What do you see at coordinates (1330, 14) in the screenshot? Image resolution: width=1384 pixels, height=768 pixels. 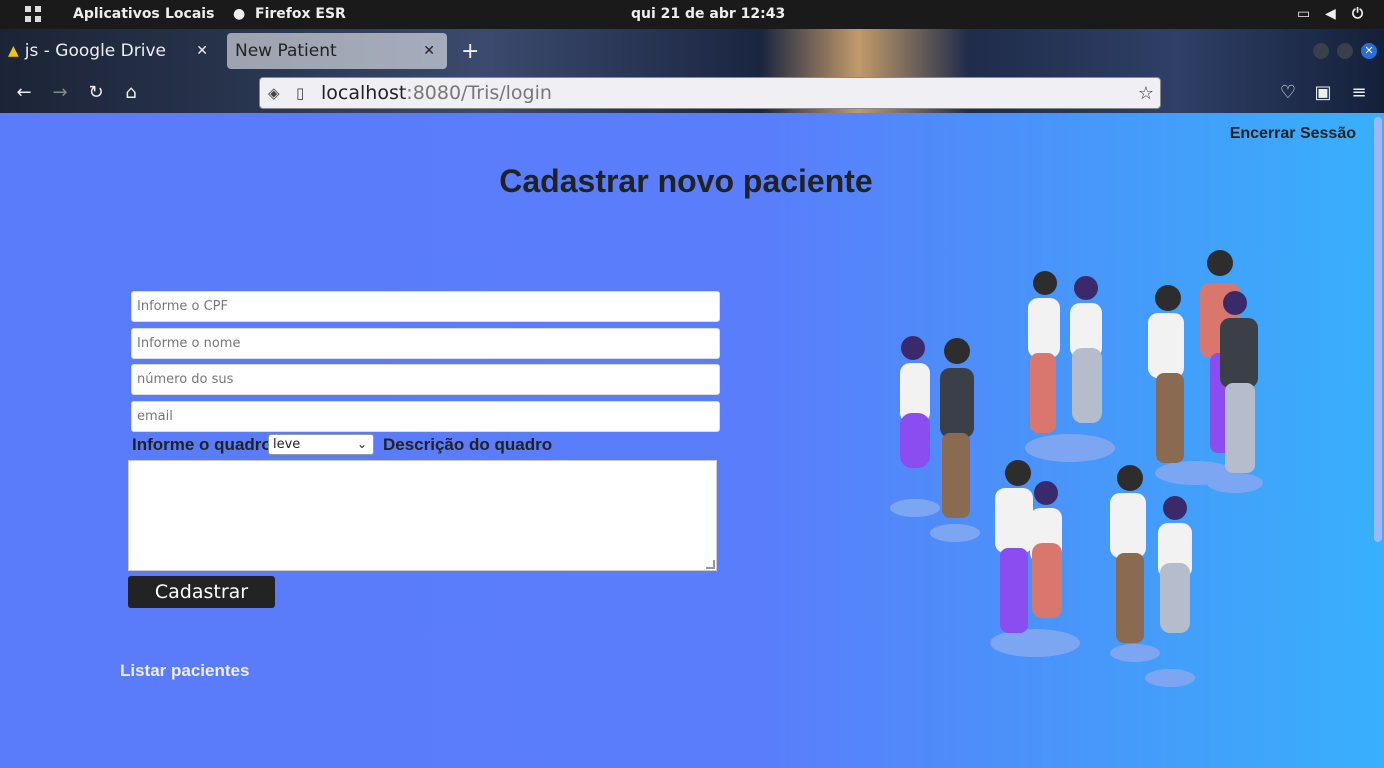 I see `volume-icon: ◀` at bounding box center [1330, 14].